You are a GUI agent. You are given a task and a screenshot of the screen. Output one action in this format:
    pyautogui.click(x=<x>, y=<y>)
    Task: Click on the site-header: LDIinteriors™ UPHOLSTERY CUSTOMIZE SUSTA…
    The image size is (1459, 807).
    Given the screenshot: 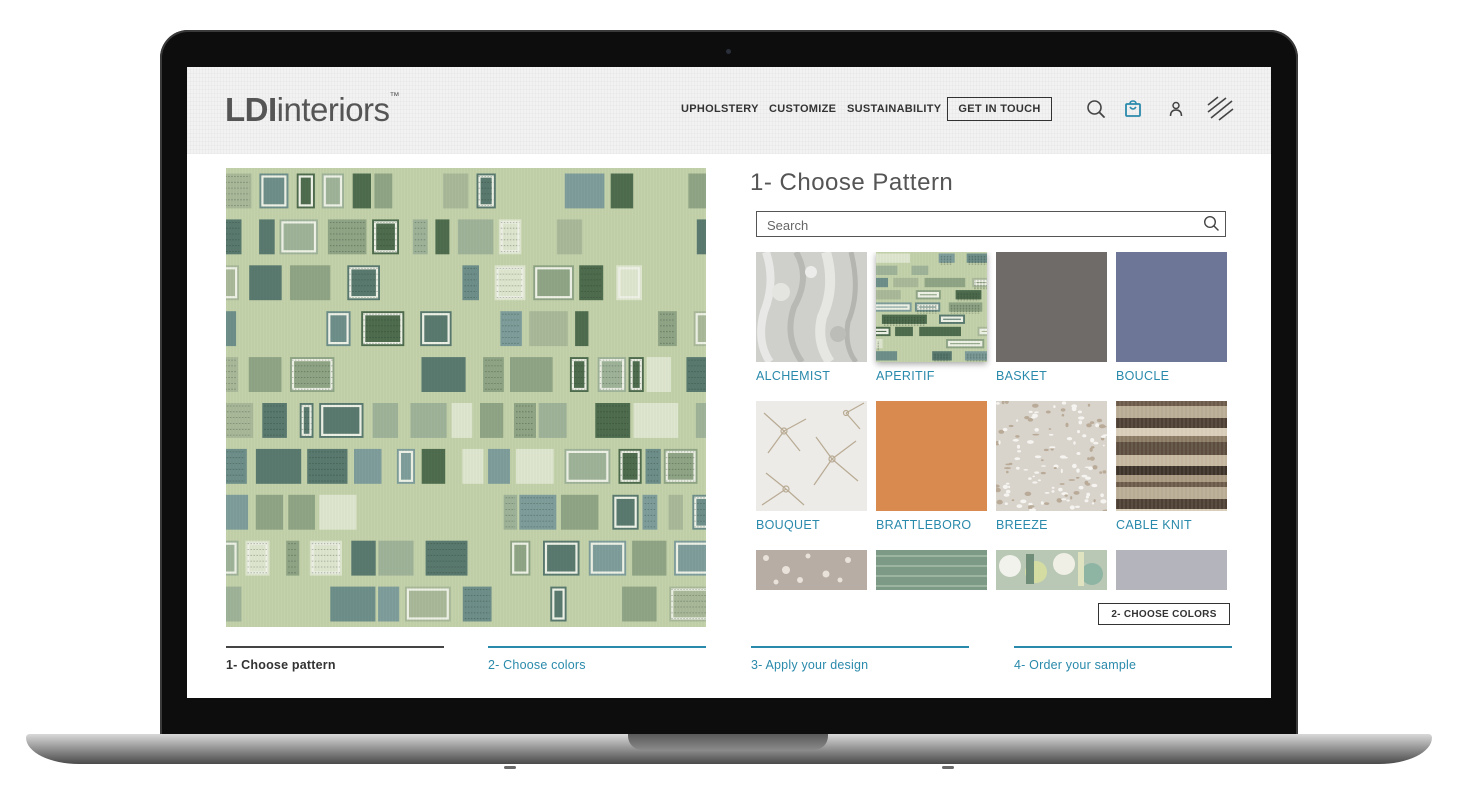 What is the action you would take?
    pyautogui.click(x=729, y=110)
    